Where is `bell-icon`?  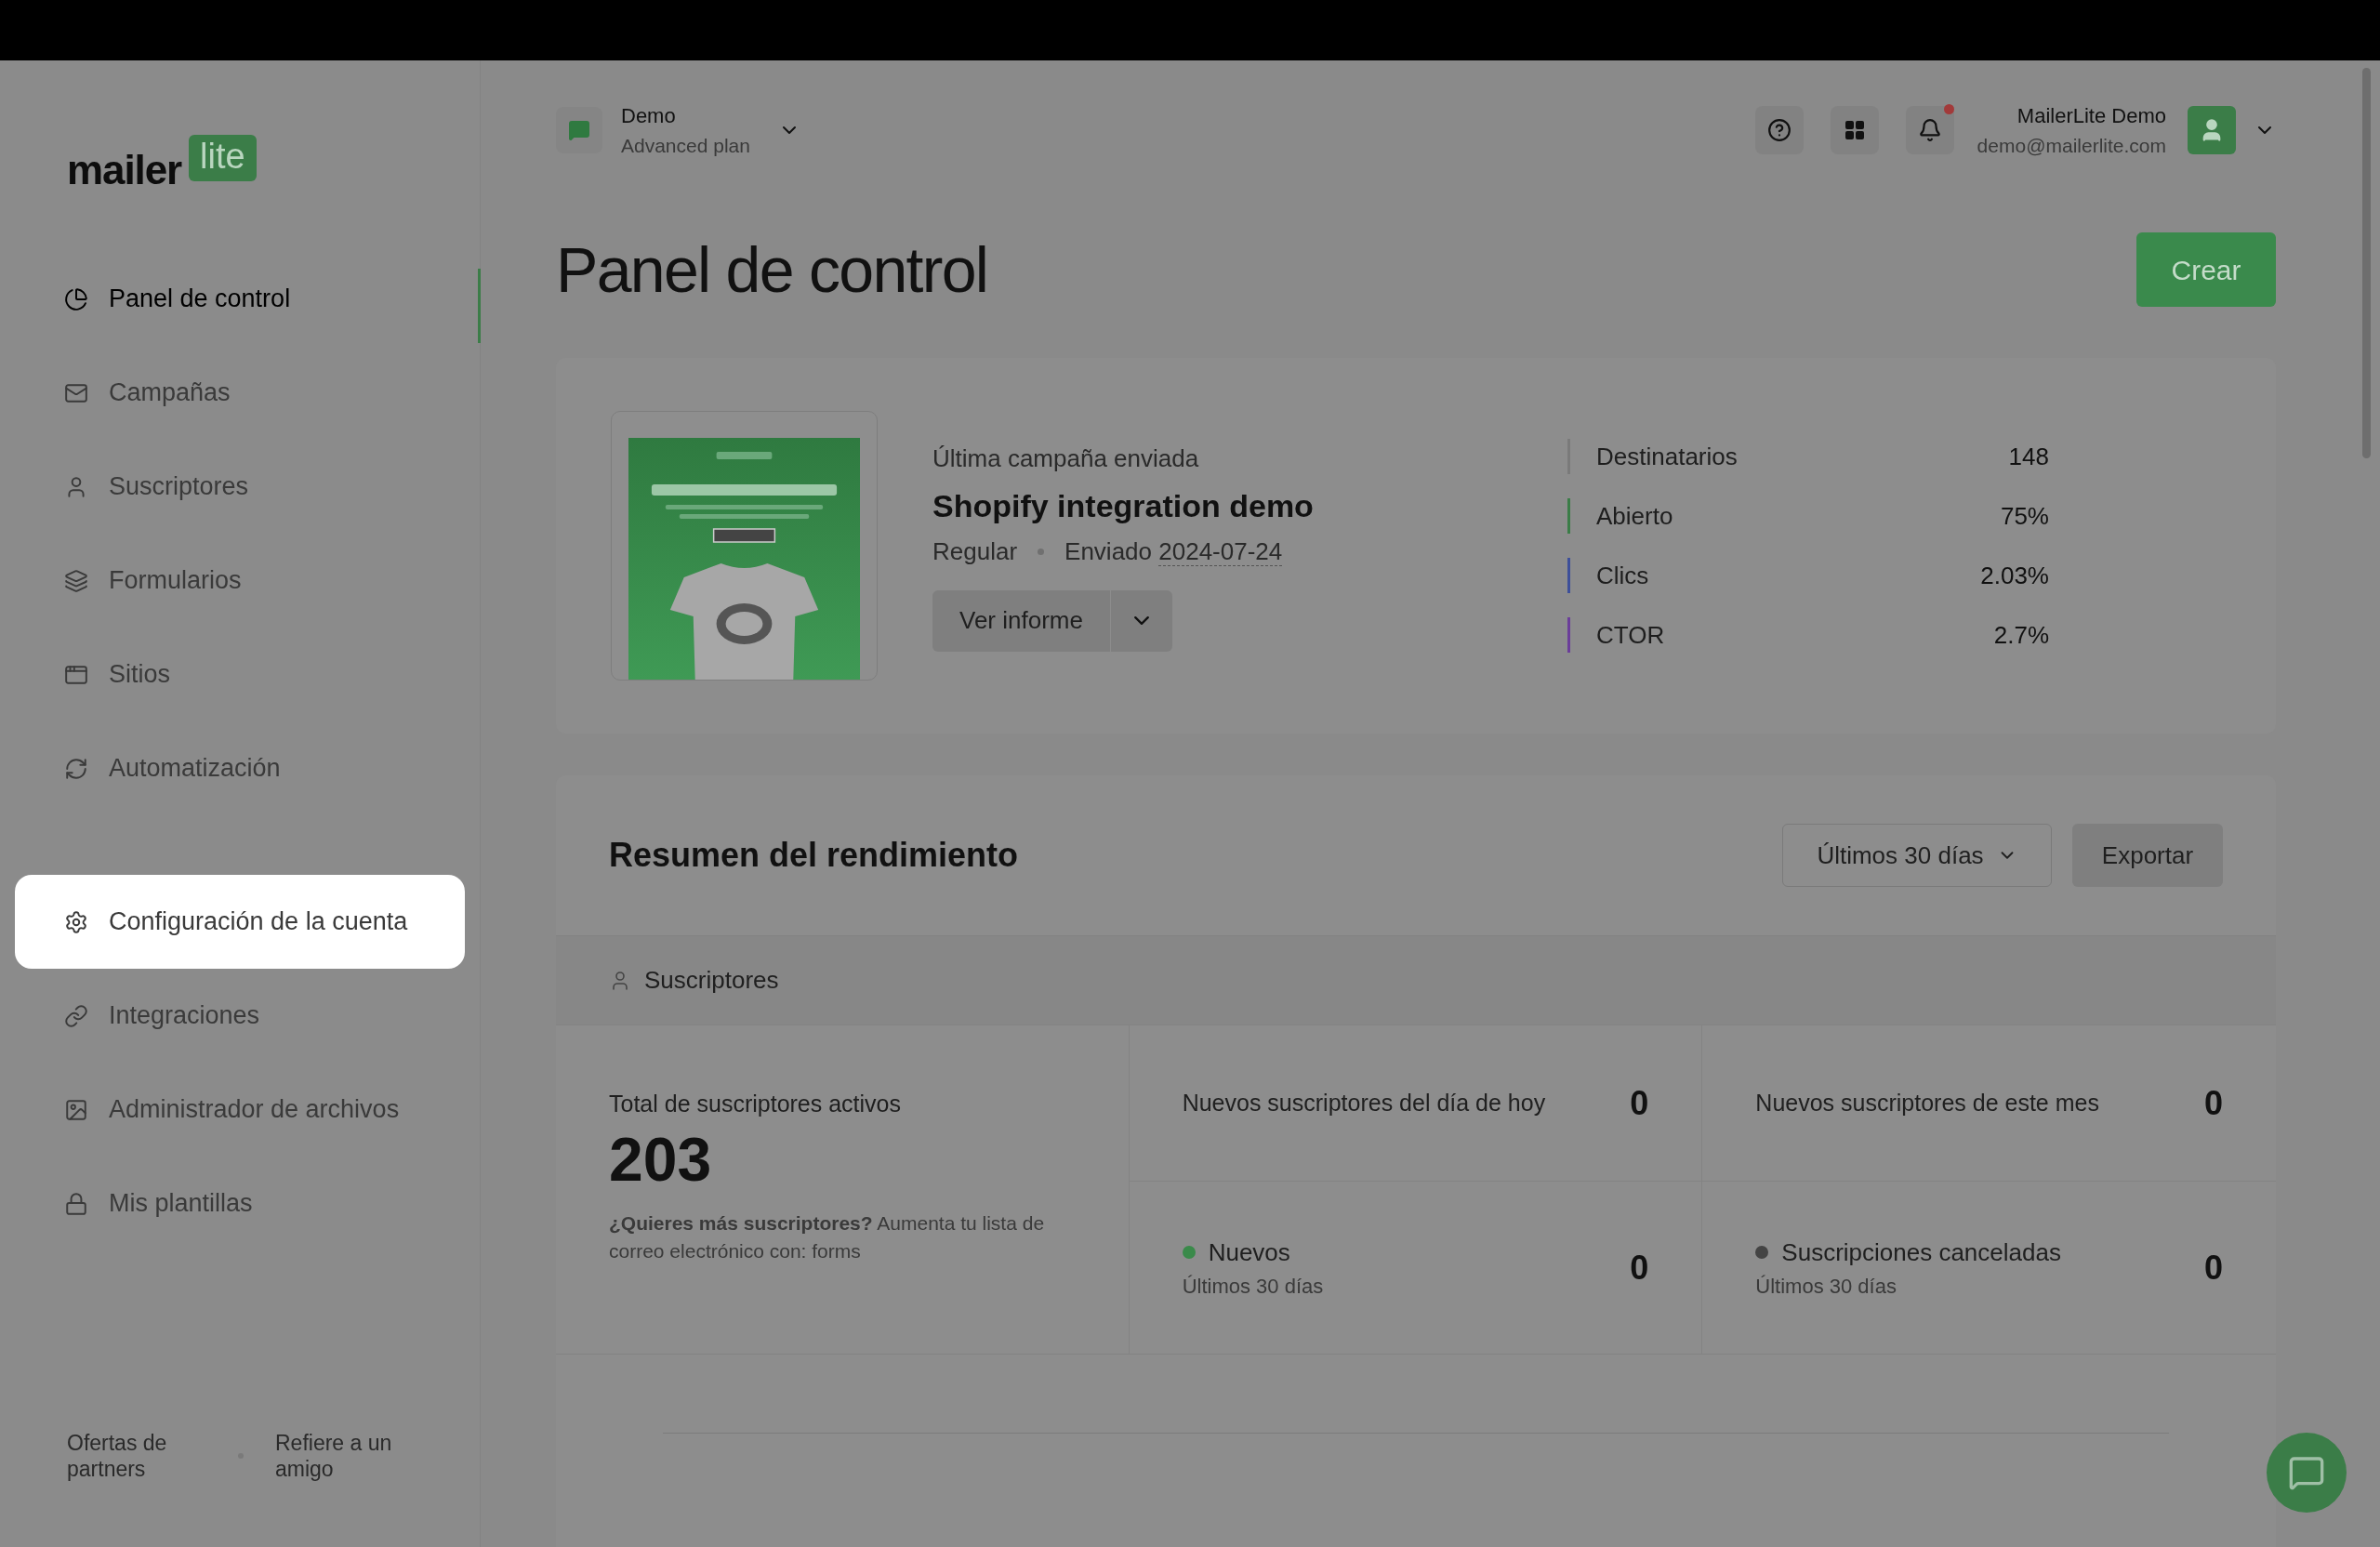
bell-icon is located at coordinates (1930, 130).